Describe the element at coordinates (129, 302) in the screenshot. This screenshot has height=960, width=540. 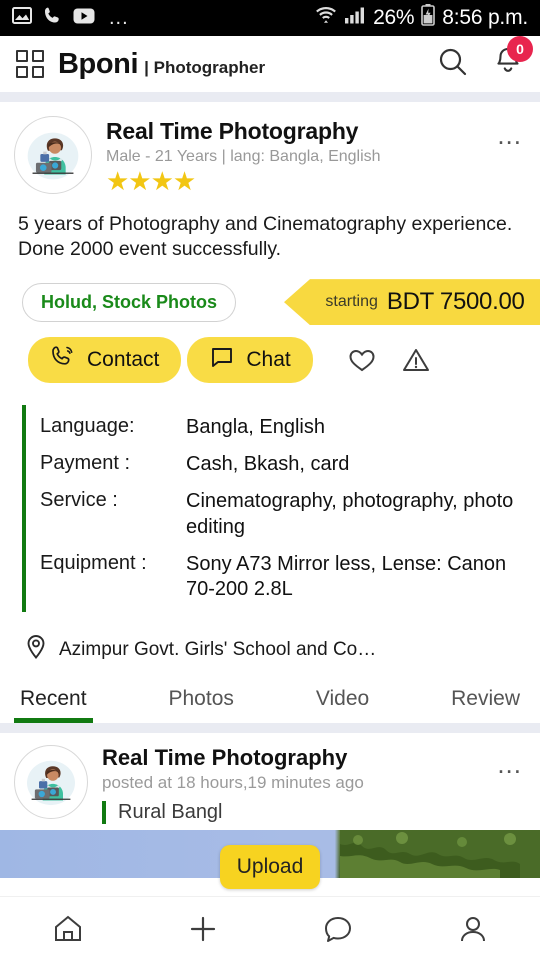
I see `category-chip: Holud, Stock Photos` at that location.